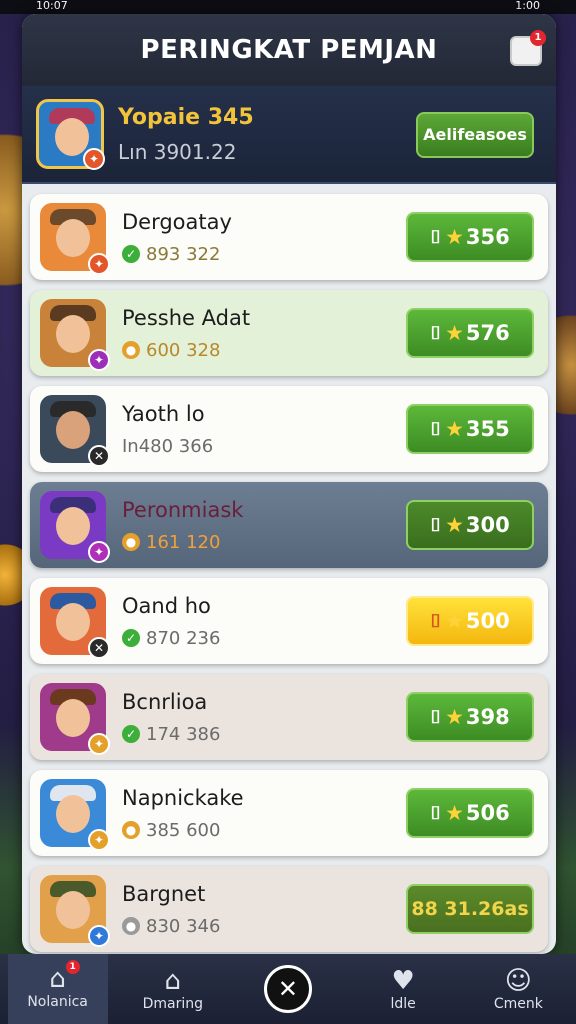 This screenshot has width=576, height=1024. I want to click on row-name: Peronmiask, so click(183, 509).